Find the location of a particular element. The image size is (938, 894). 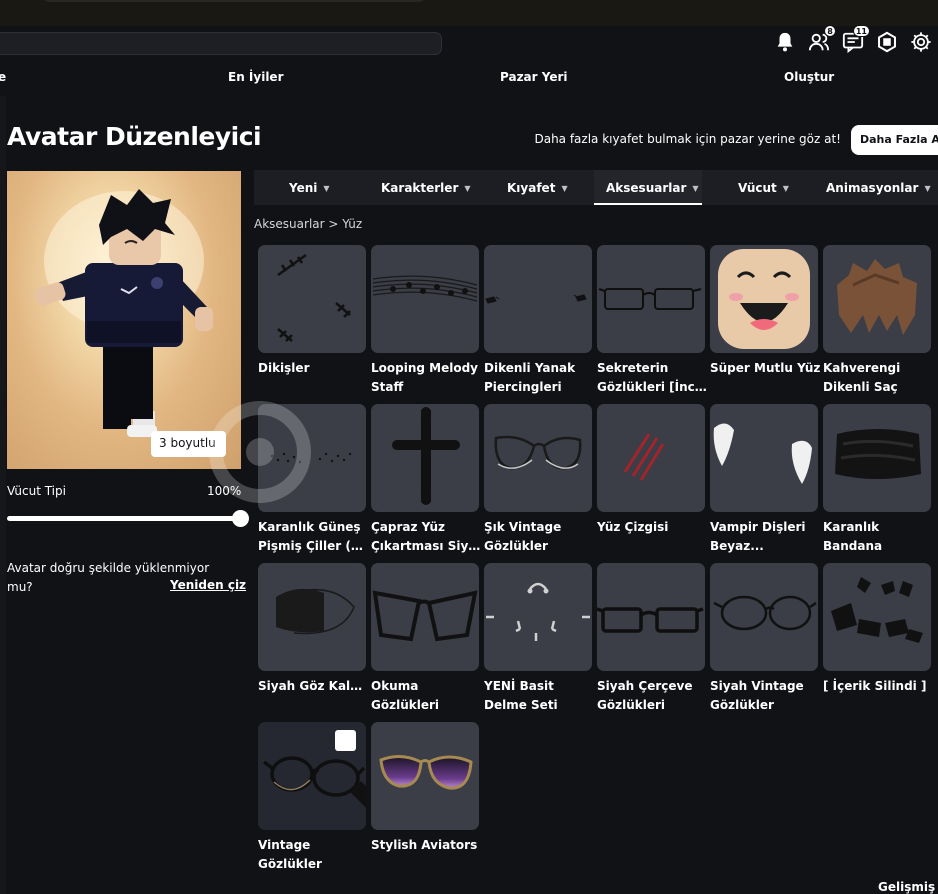

nav-link-partial: e is located at coordinates (3, 77).